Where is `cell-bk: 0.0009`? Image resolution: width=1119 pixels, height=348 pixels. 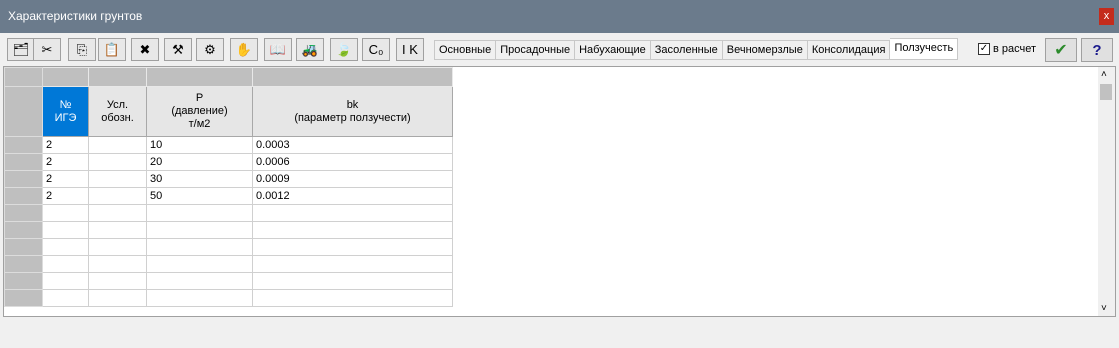
cell-bk: 0.0009 is located at coordinates (352, 179).